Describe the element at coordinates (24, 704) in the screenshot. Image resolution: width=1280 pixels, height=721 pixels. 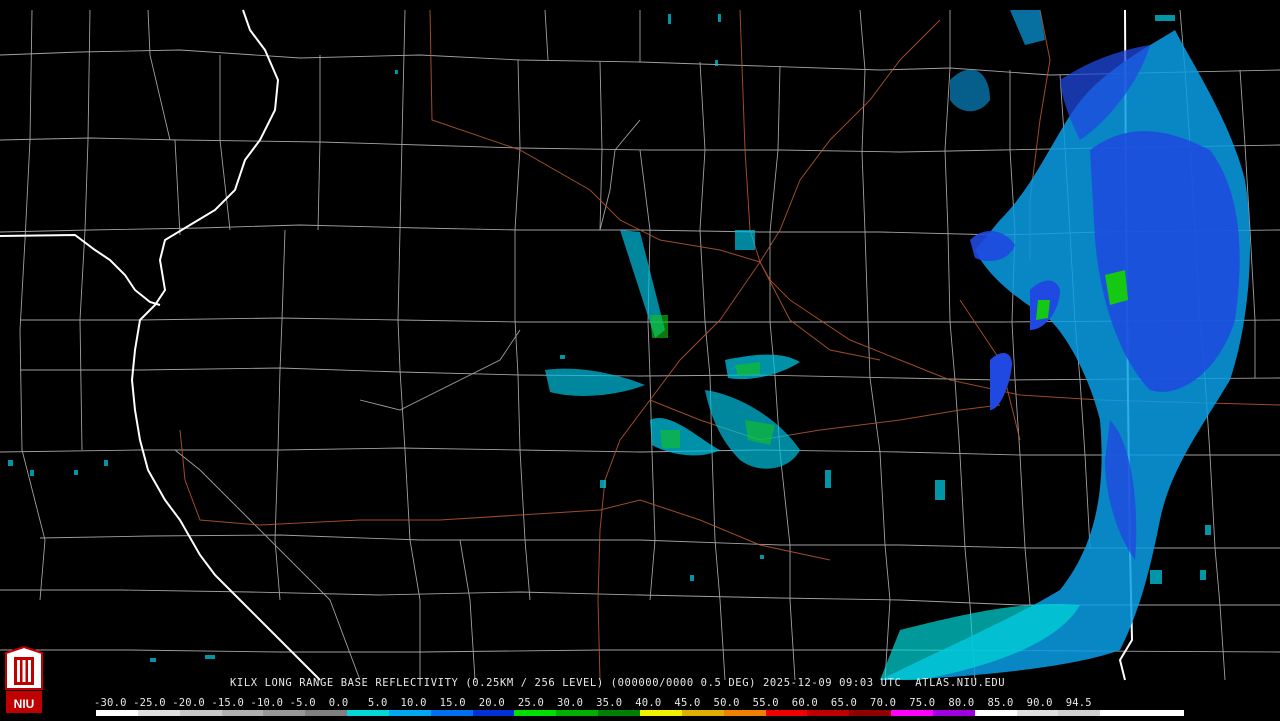
I see `logo-text: NIU` at that location.